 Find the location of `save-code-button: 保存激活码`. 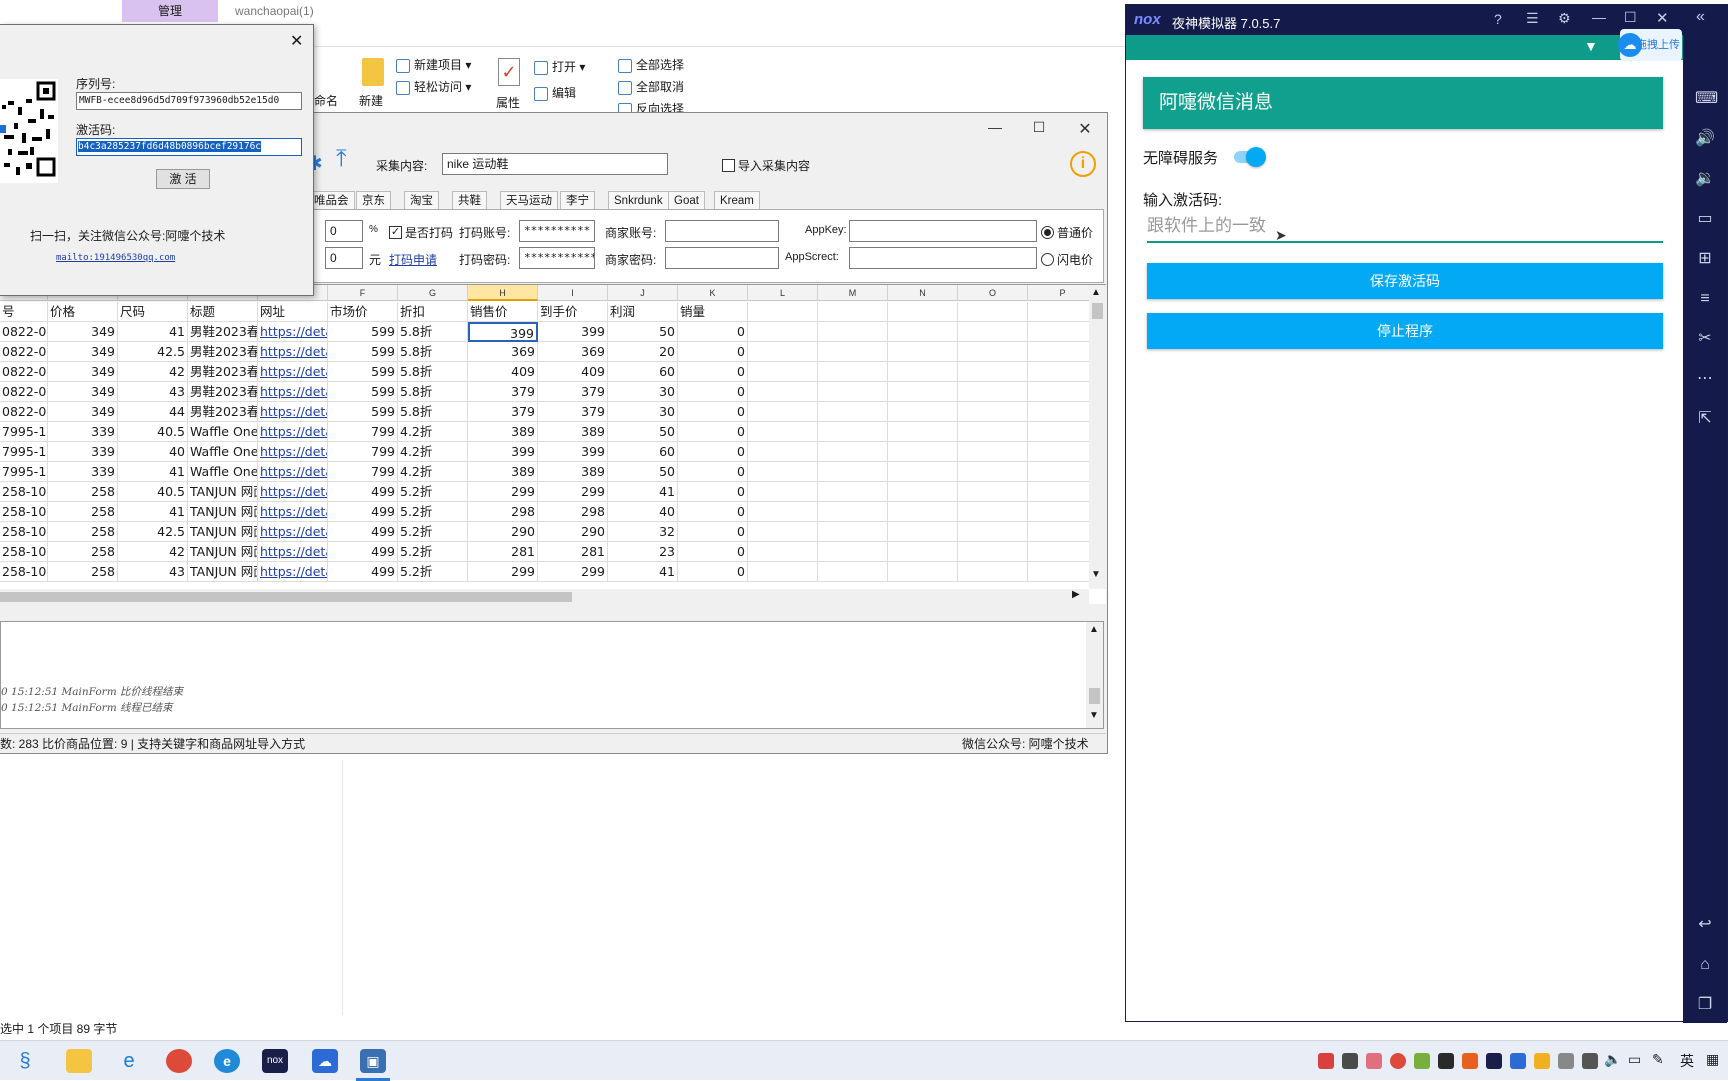

save-code-button: 保存激活码 is located at coordinates (1405, 281).